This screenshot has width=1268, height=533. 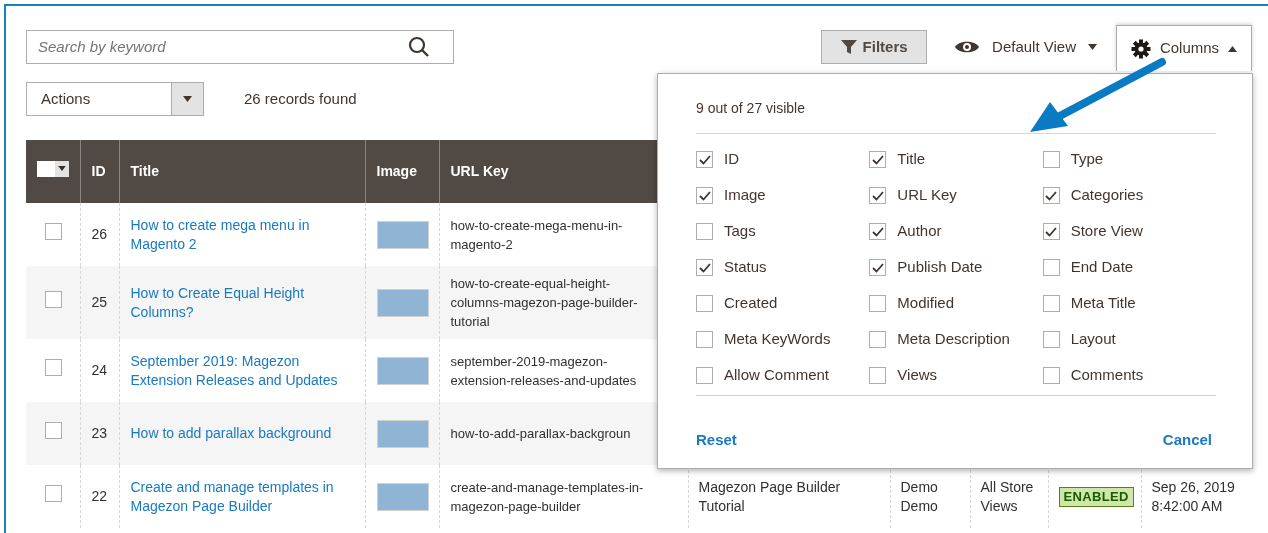 What do you see at coordinates (1106, 231) in the screenshot?
I see `column-option-label: Store View` at bounding box center [1106, 231].